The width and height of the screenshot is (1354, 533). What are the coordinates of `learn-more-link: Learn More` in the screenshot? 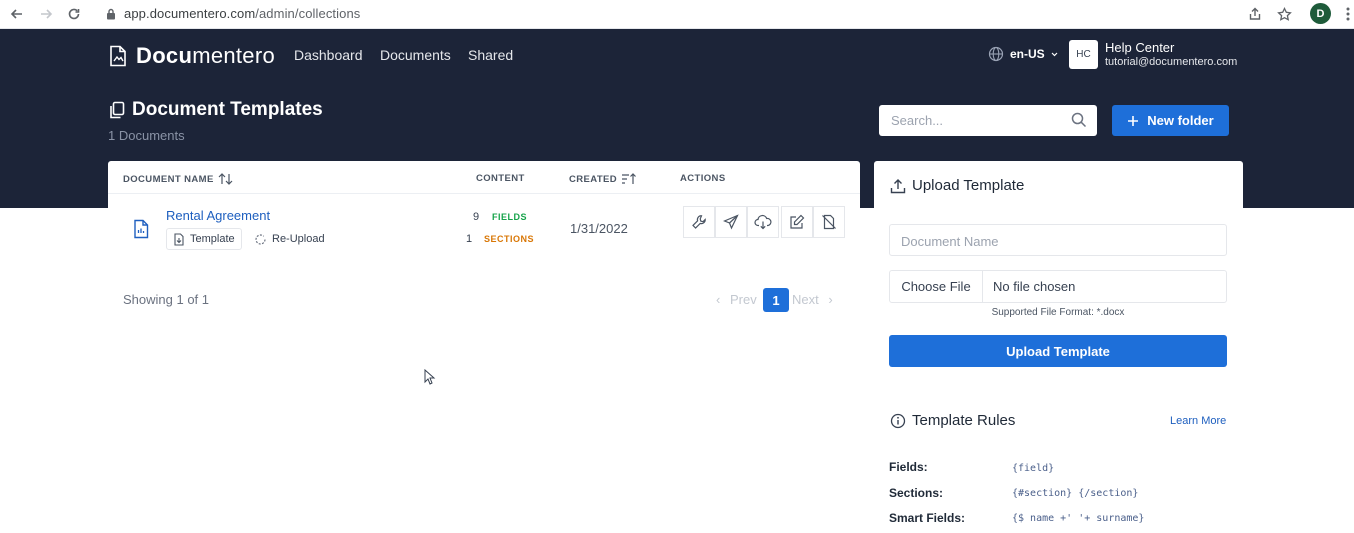 It's located at (1198, 421).